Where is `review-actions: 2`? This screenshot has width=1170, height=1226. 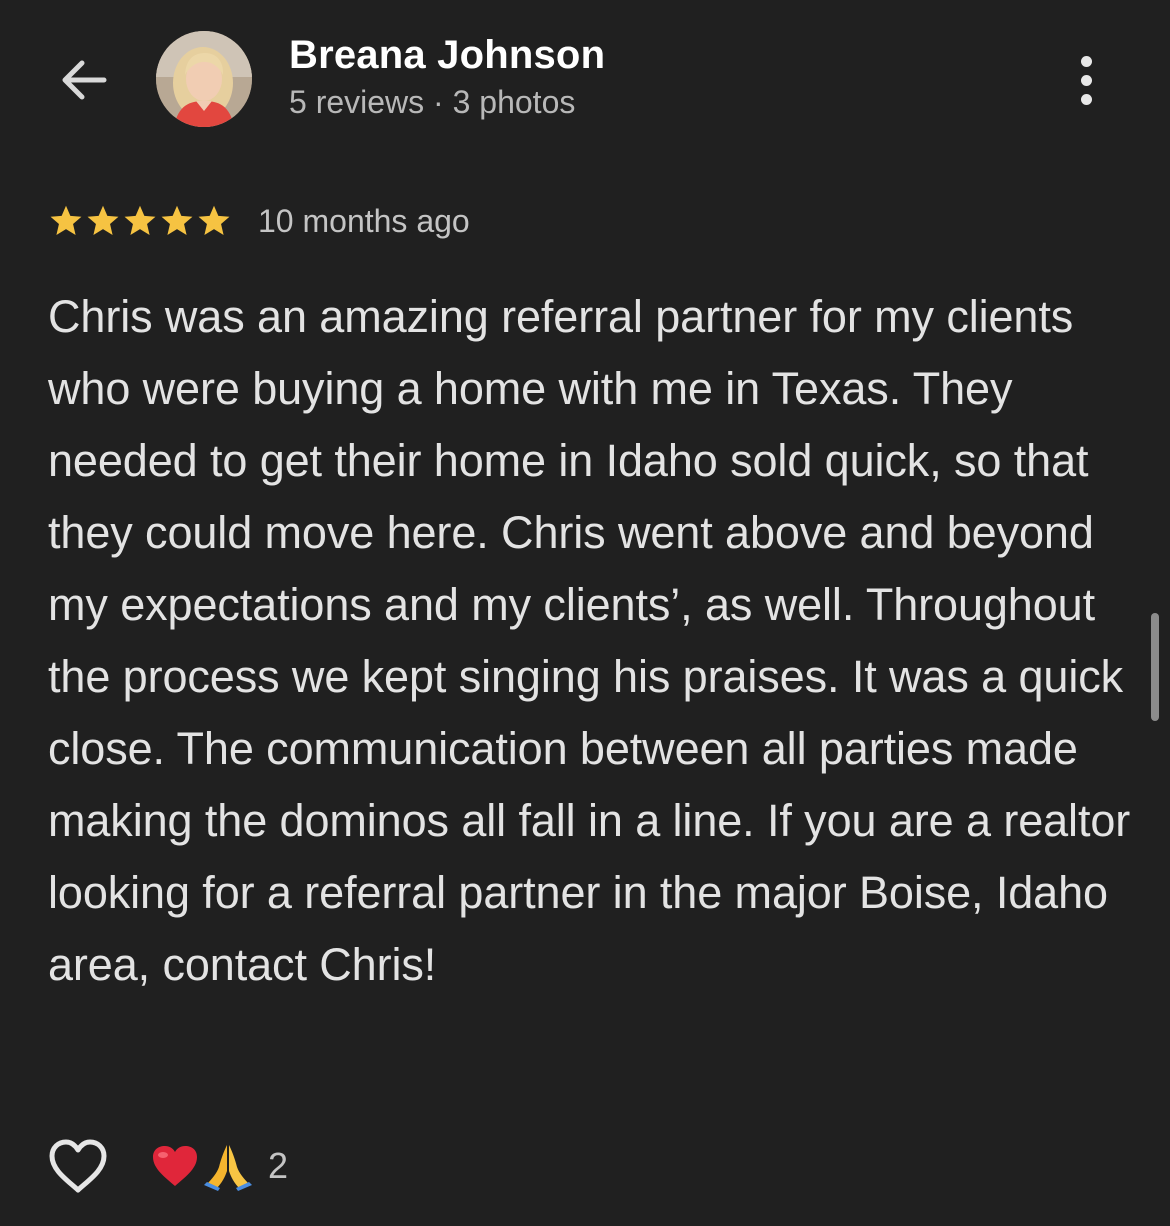
review-actions: 2 is located at coordinates (167, 1166).